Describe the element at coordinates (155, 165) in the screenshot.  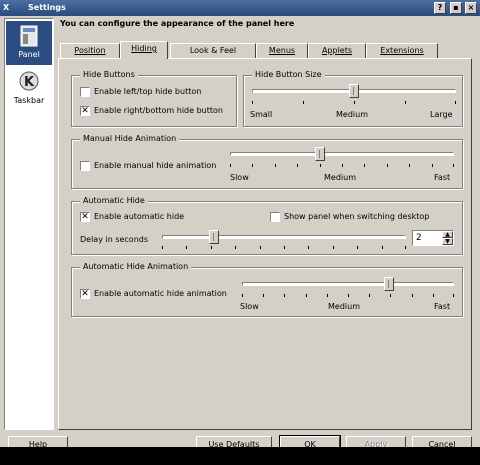
I see `manual-hide-animation-label: Enable manual hide animation` at that location.